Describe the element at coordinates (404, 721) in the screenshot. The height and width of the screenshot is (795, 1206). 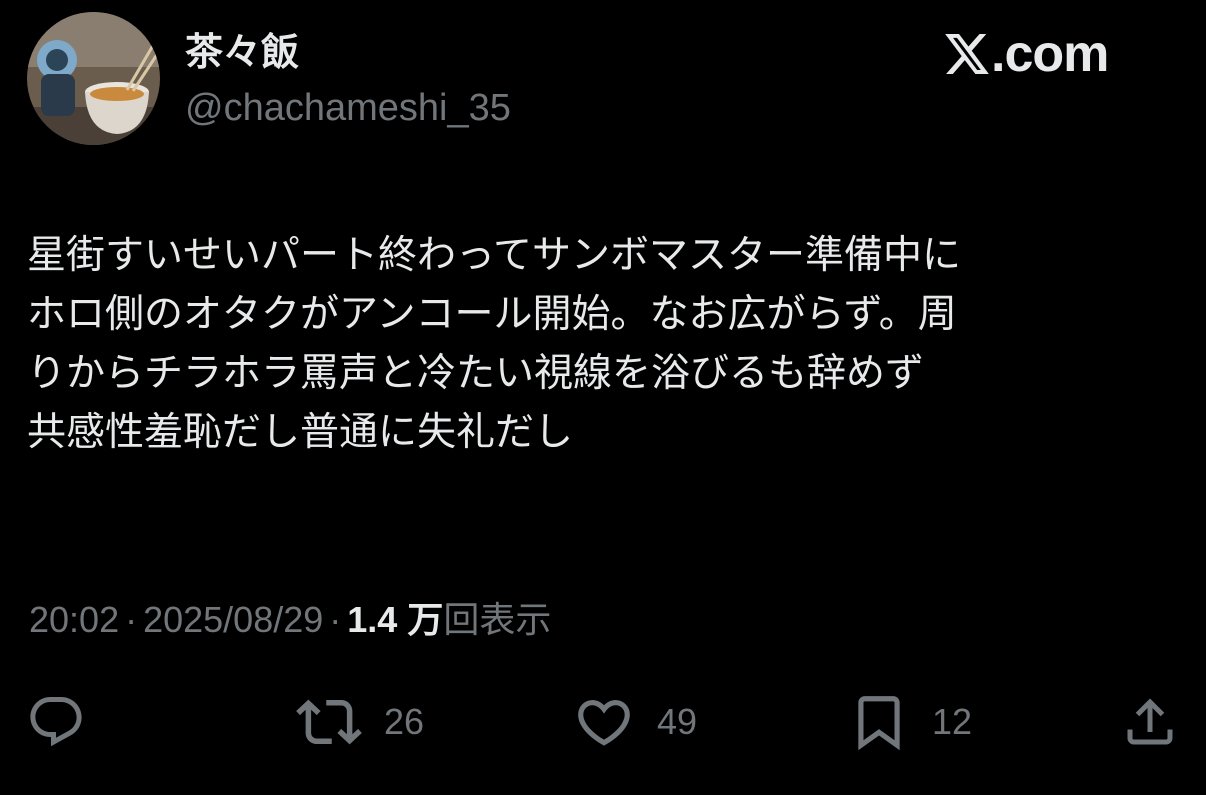
I see `retweet-count: 26` at that location.